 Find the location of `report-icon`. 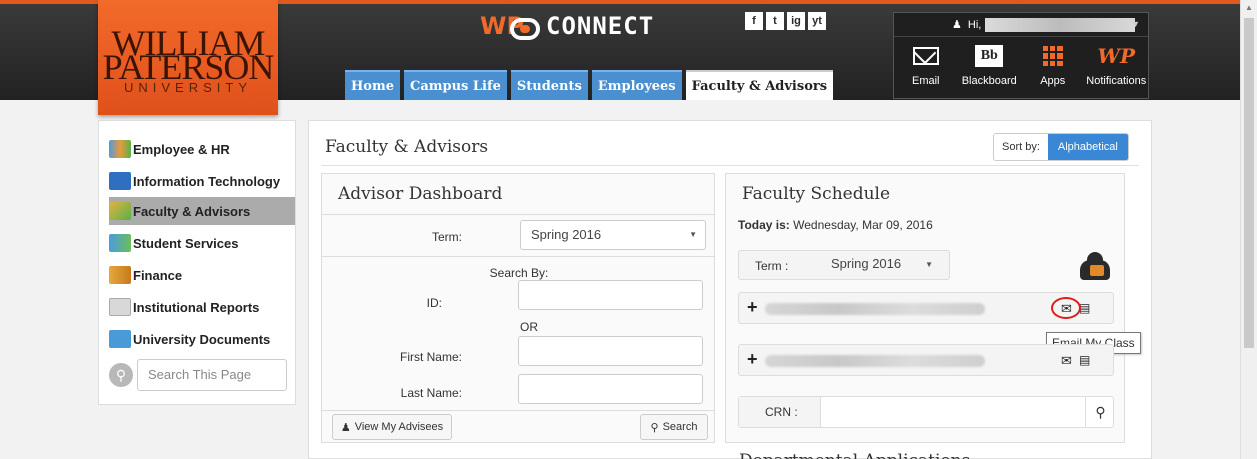

report-icon is located at coordinates (120, 307).